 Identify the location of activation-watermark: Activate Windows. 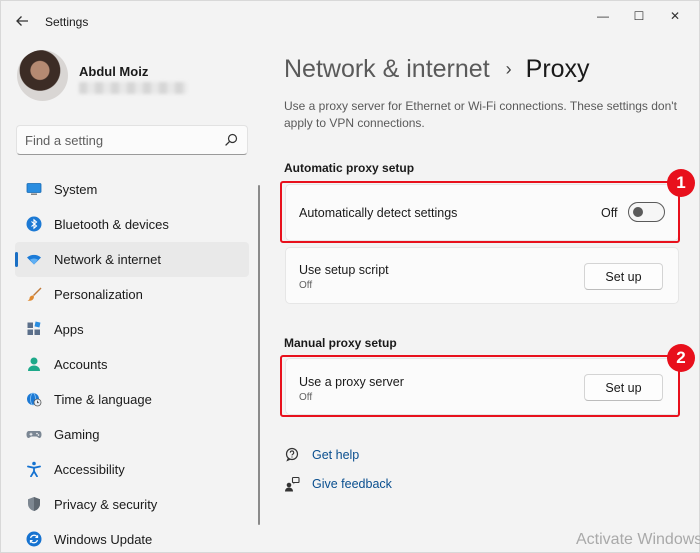
(638, 539).